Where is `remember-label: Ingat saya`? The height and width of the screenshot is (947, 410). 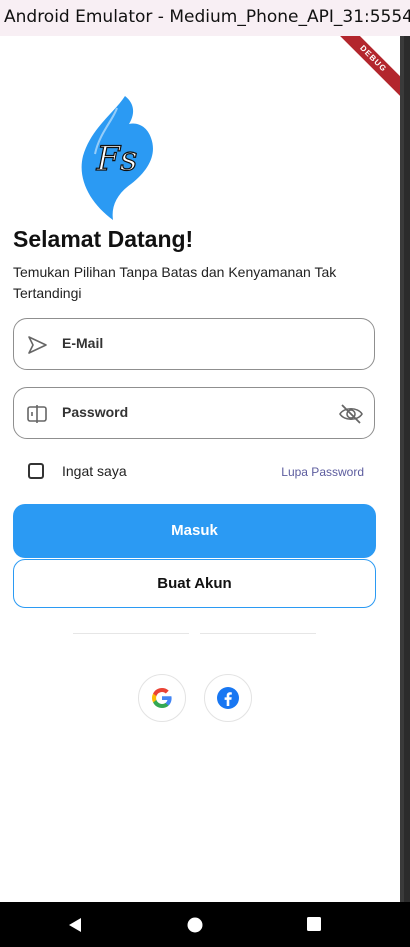 remember-label: Ingat saya is located at coordinates (94, 471).